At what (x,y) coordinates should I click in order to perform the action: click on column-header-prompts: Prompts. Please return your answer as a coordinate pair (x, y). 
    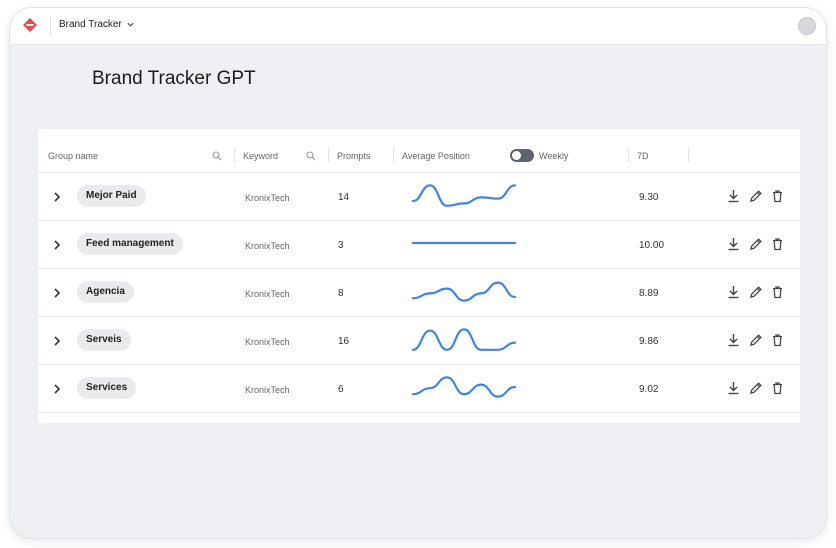
    Looking at the image, I should click on (354, 156).